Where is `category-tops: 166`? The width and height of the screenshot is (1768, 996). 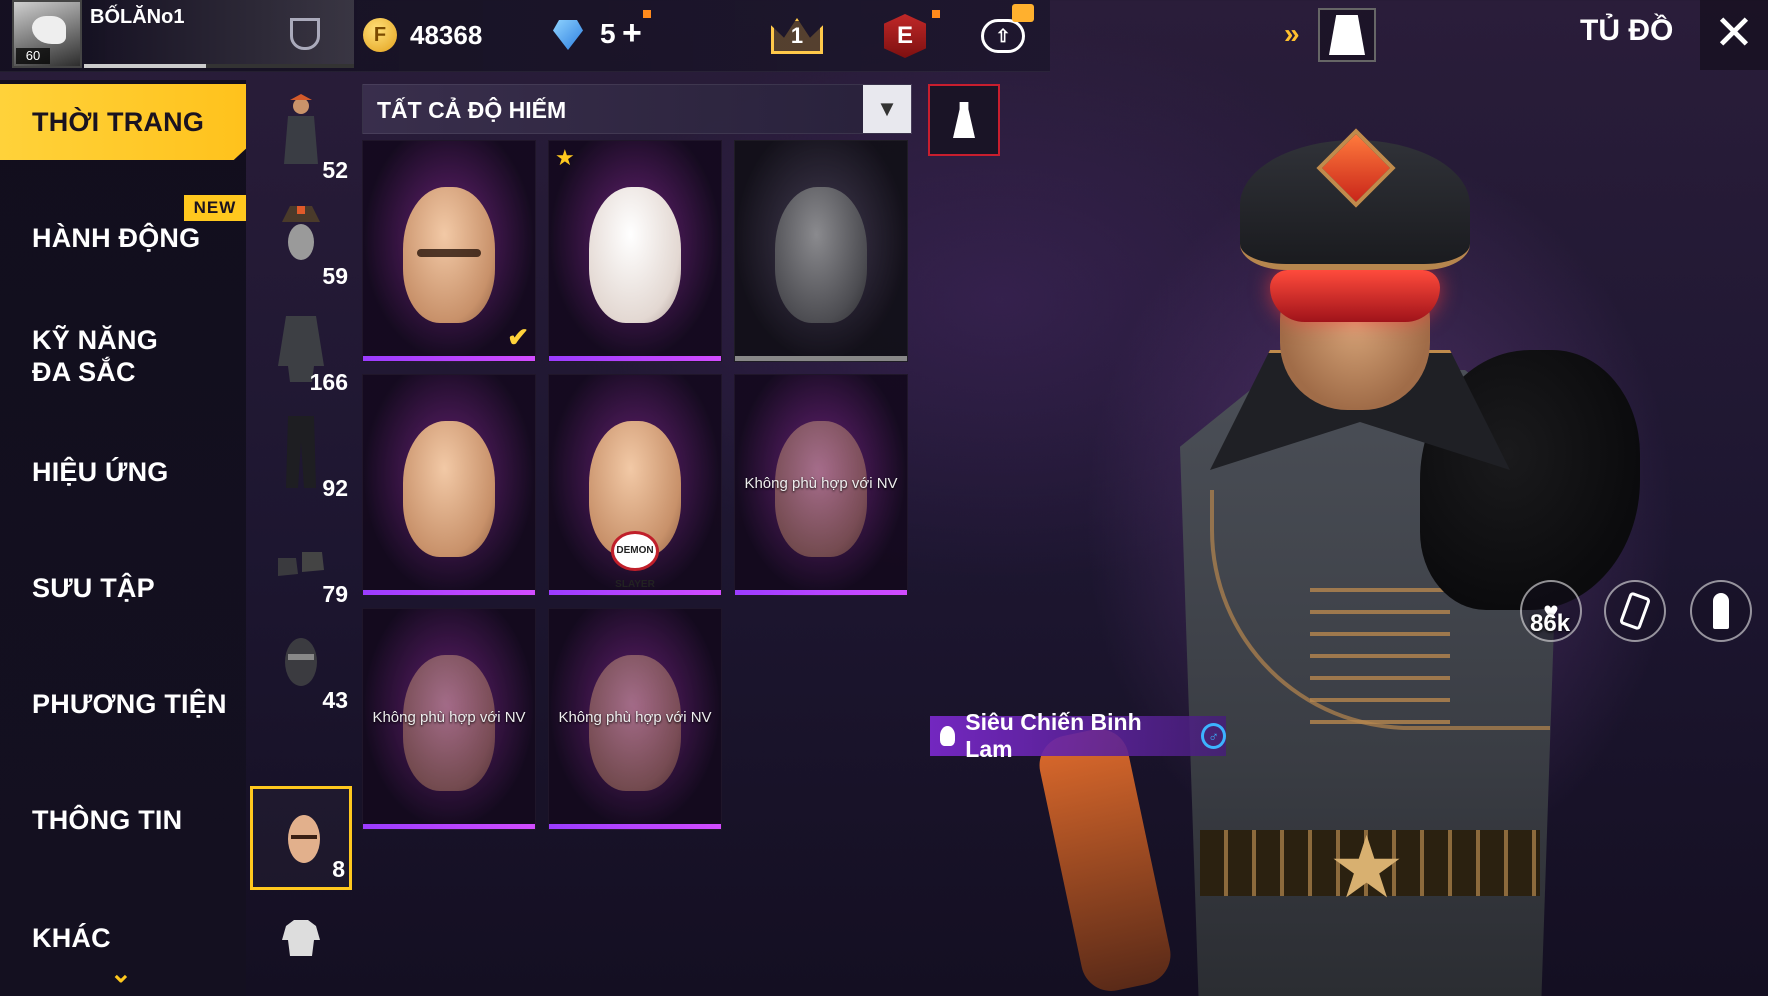
category-tops: 166 is located at coordinates (301, 348).